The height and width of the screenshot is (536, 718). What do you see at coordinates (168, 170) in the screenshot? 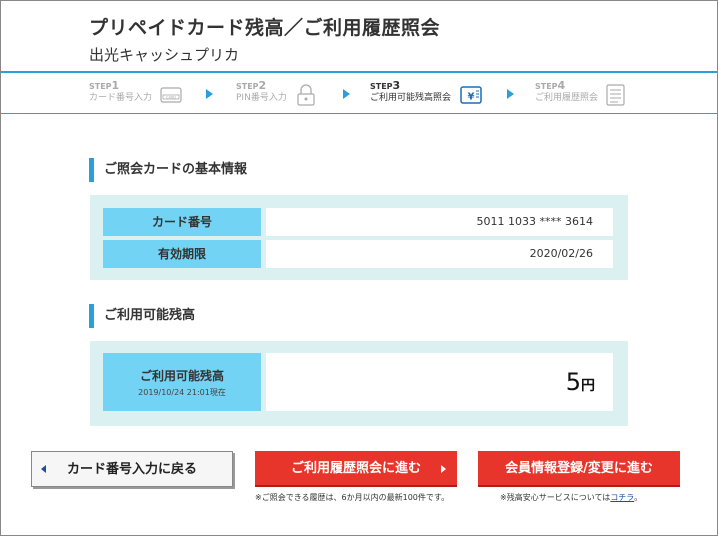
I see `card-info-heading: ご照会カードの基本情報` at bounding box center [168, 170].